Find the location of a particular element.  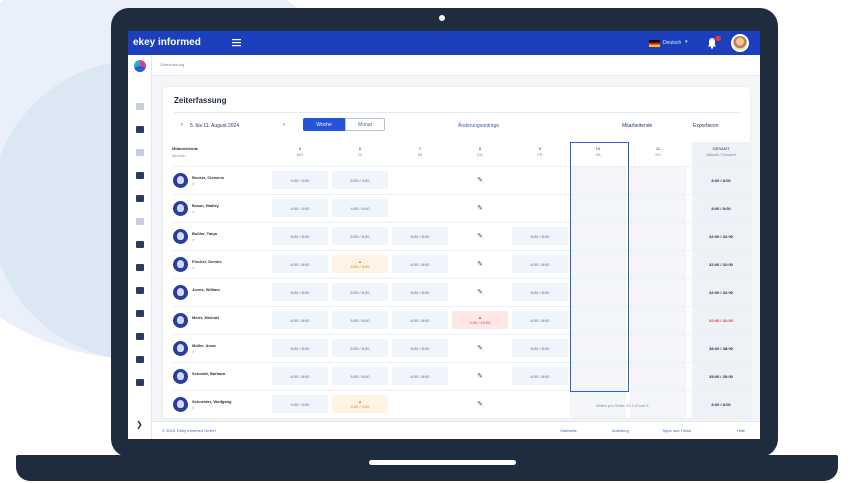

language-selector: Deutsch is located at coordinates (672, 43).